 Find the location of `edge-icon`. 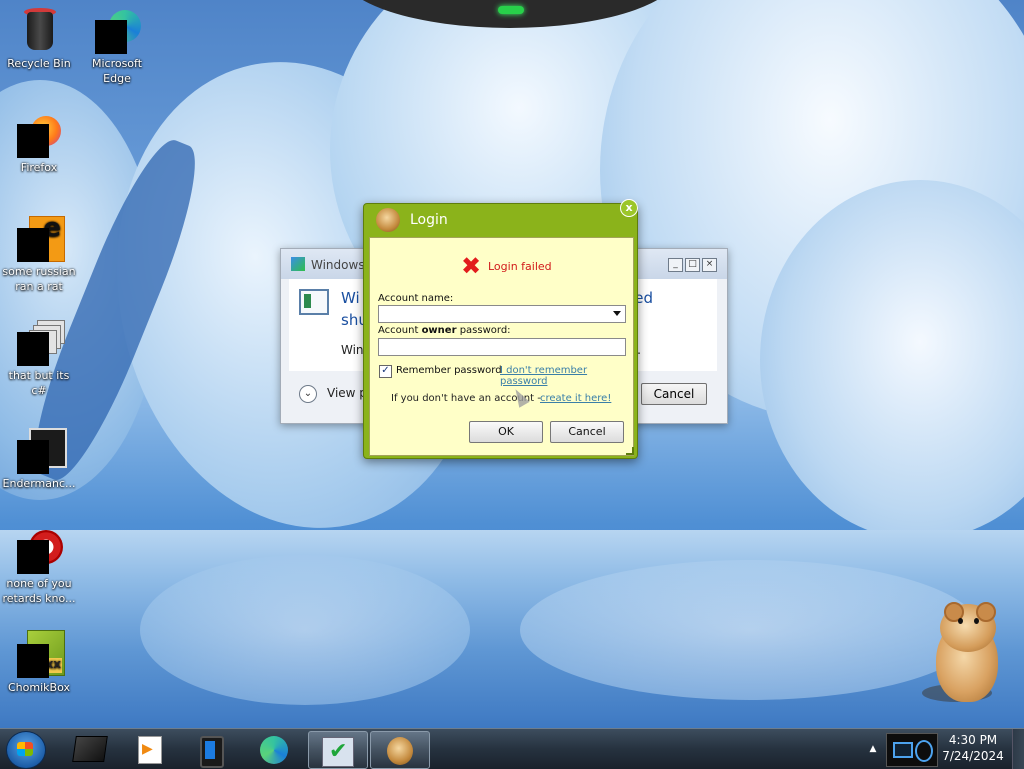

edge-icon is located at coordinates (274, 750).